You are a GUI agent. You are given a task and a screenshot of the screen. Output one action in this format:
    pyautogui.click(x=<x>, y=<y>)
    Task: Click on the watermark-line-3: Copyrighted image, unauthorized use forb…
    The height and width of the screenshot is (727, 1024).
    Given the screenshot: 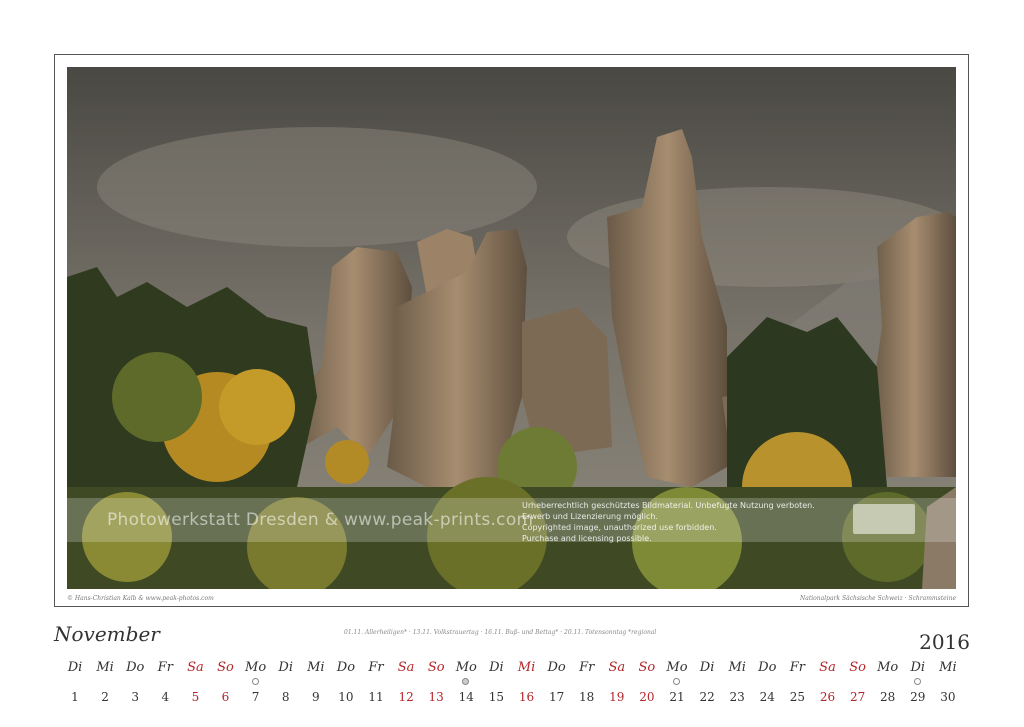 What is the action you would take?
    pyautogui.click(x=619, y=527)
    